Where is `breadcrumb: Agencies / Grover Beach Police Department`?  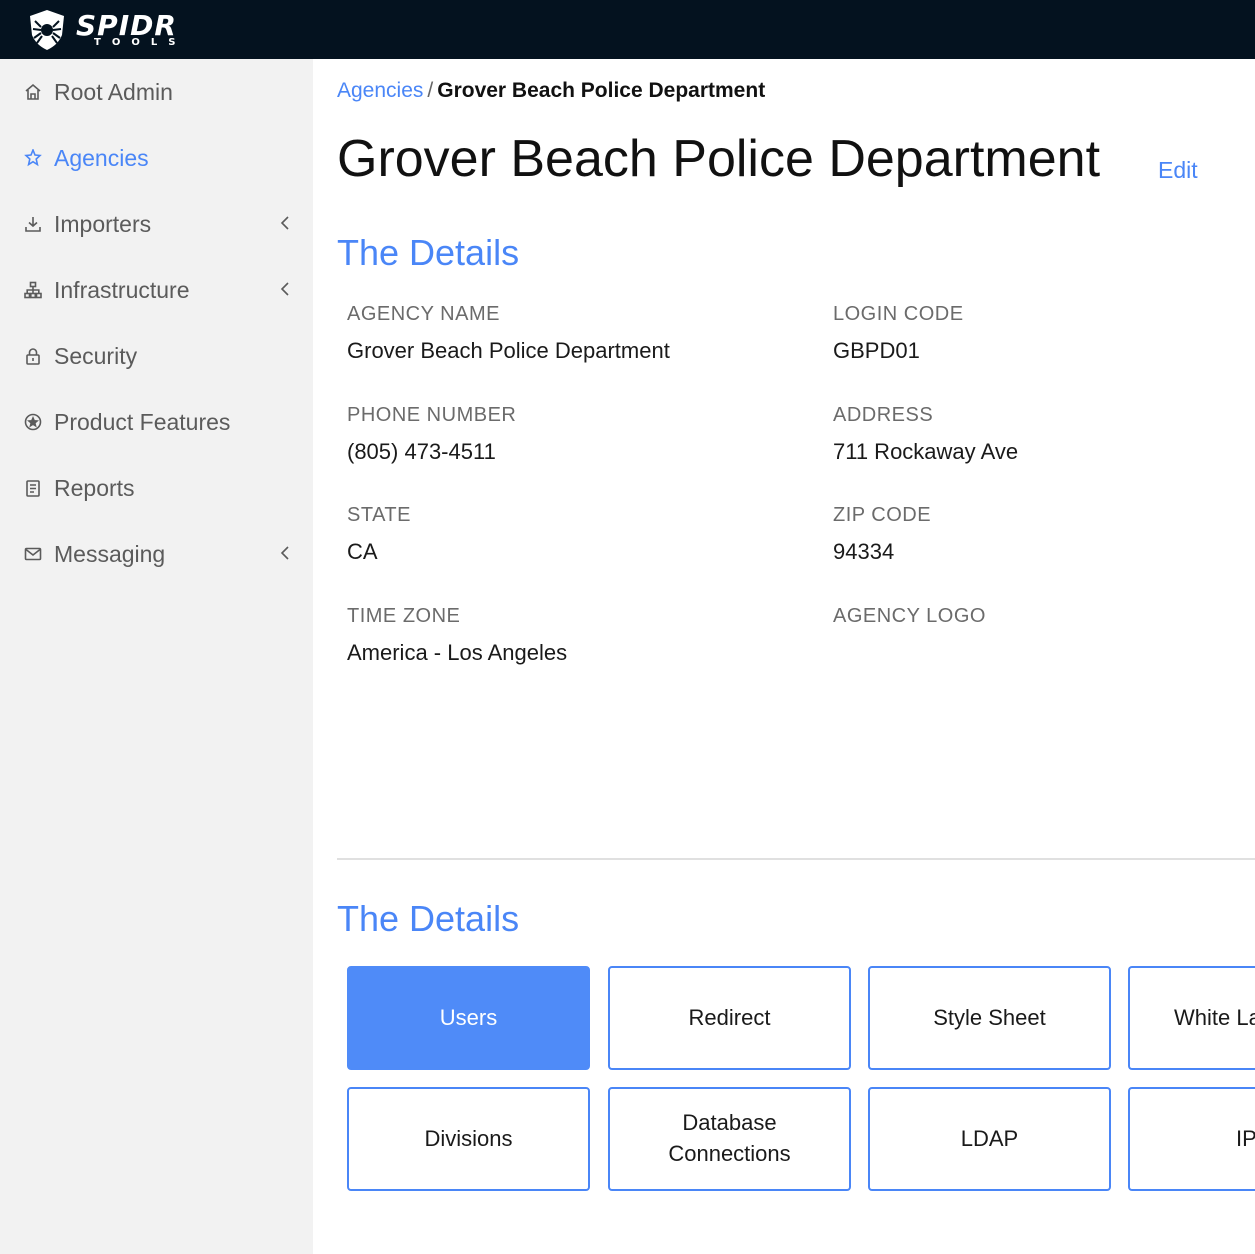 breadcrumb: Agencies / Grover Beach Police Department is located at coordinates (551, 91).